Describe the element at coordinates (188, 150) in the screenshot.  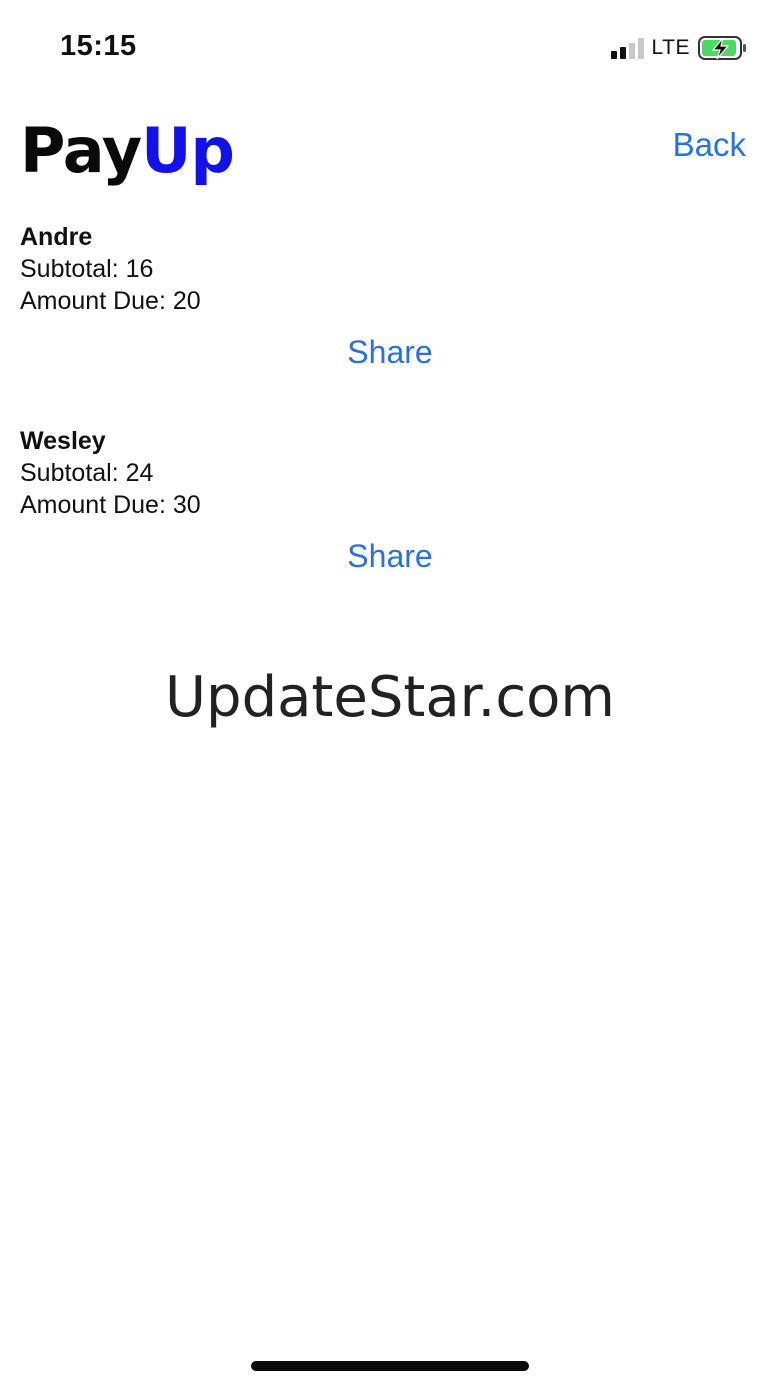
I see `logo-up-text: Up` at that location.